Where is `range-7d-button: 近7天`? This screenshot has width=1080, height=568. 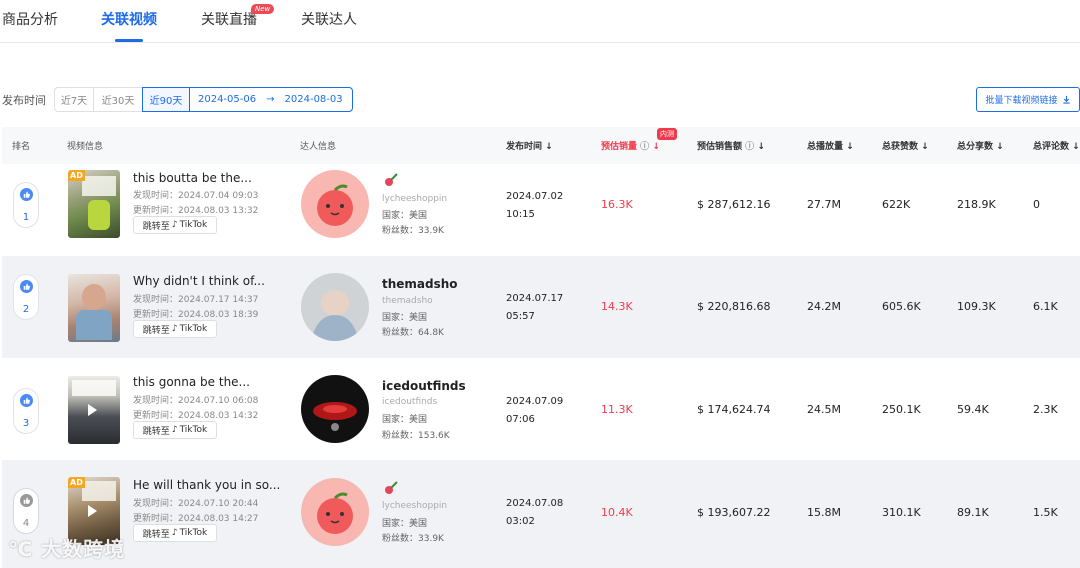
range-7d-button: 近7天 is located at coordinates (74, 99).